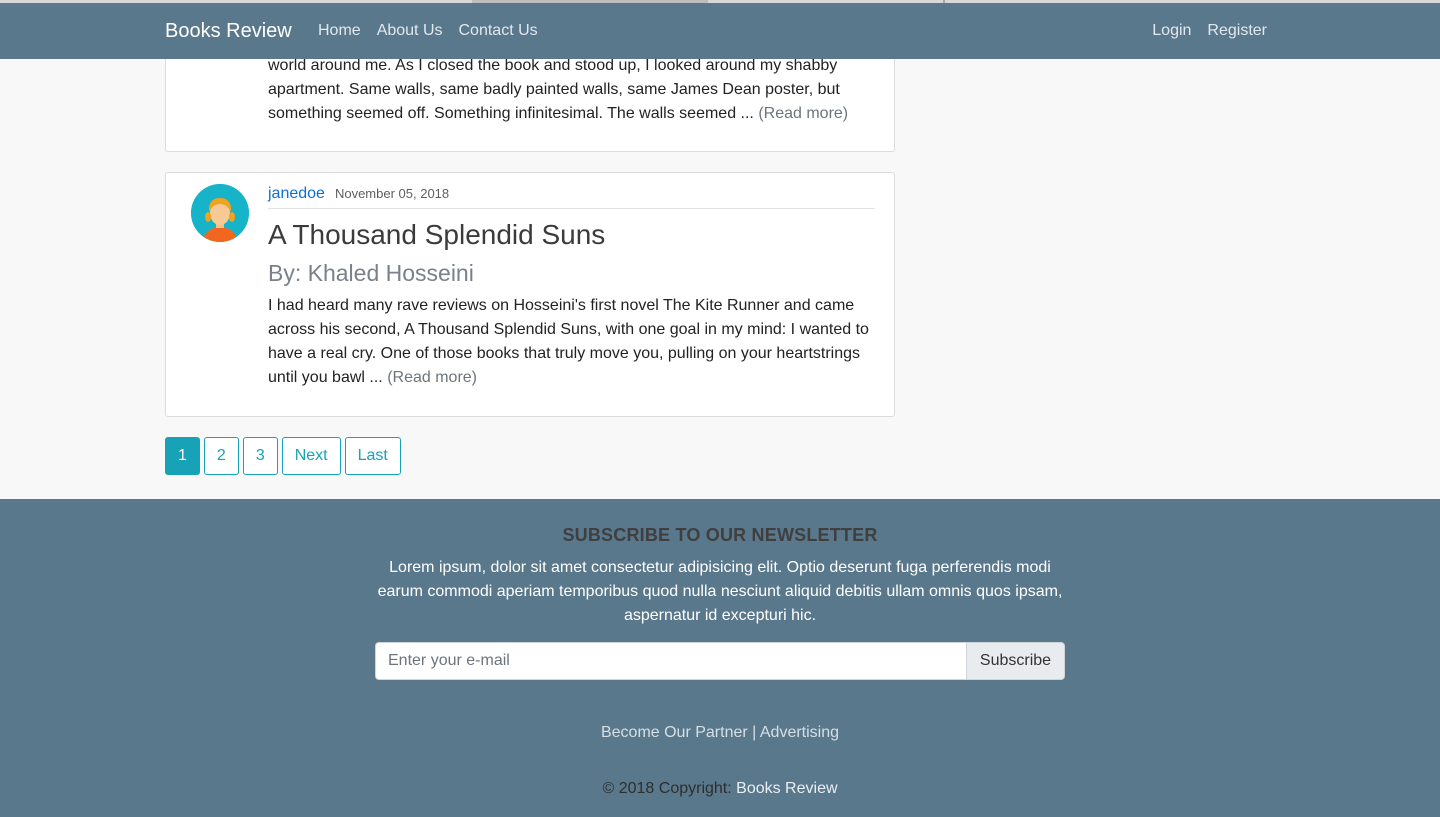 The width and height of the screenshot is (1440, 817). I want to click on auth-links: Login Register, so click(1209, 31).